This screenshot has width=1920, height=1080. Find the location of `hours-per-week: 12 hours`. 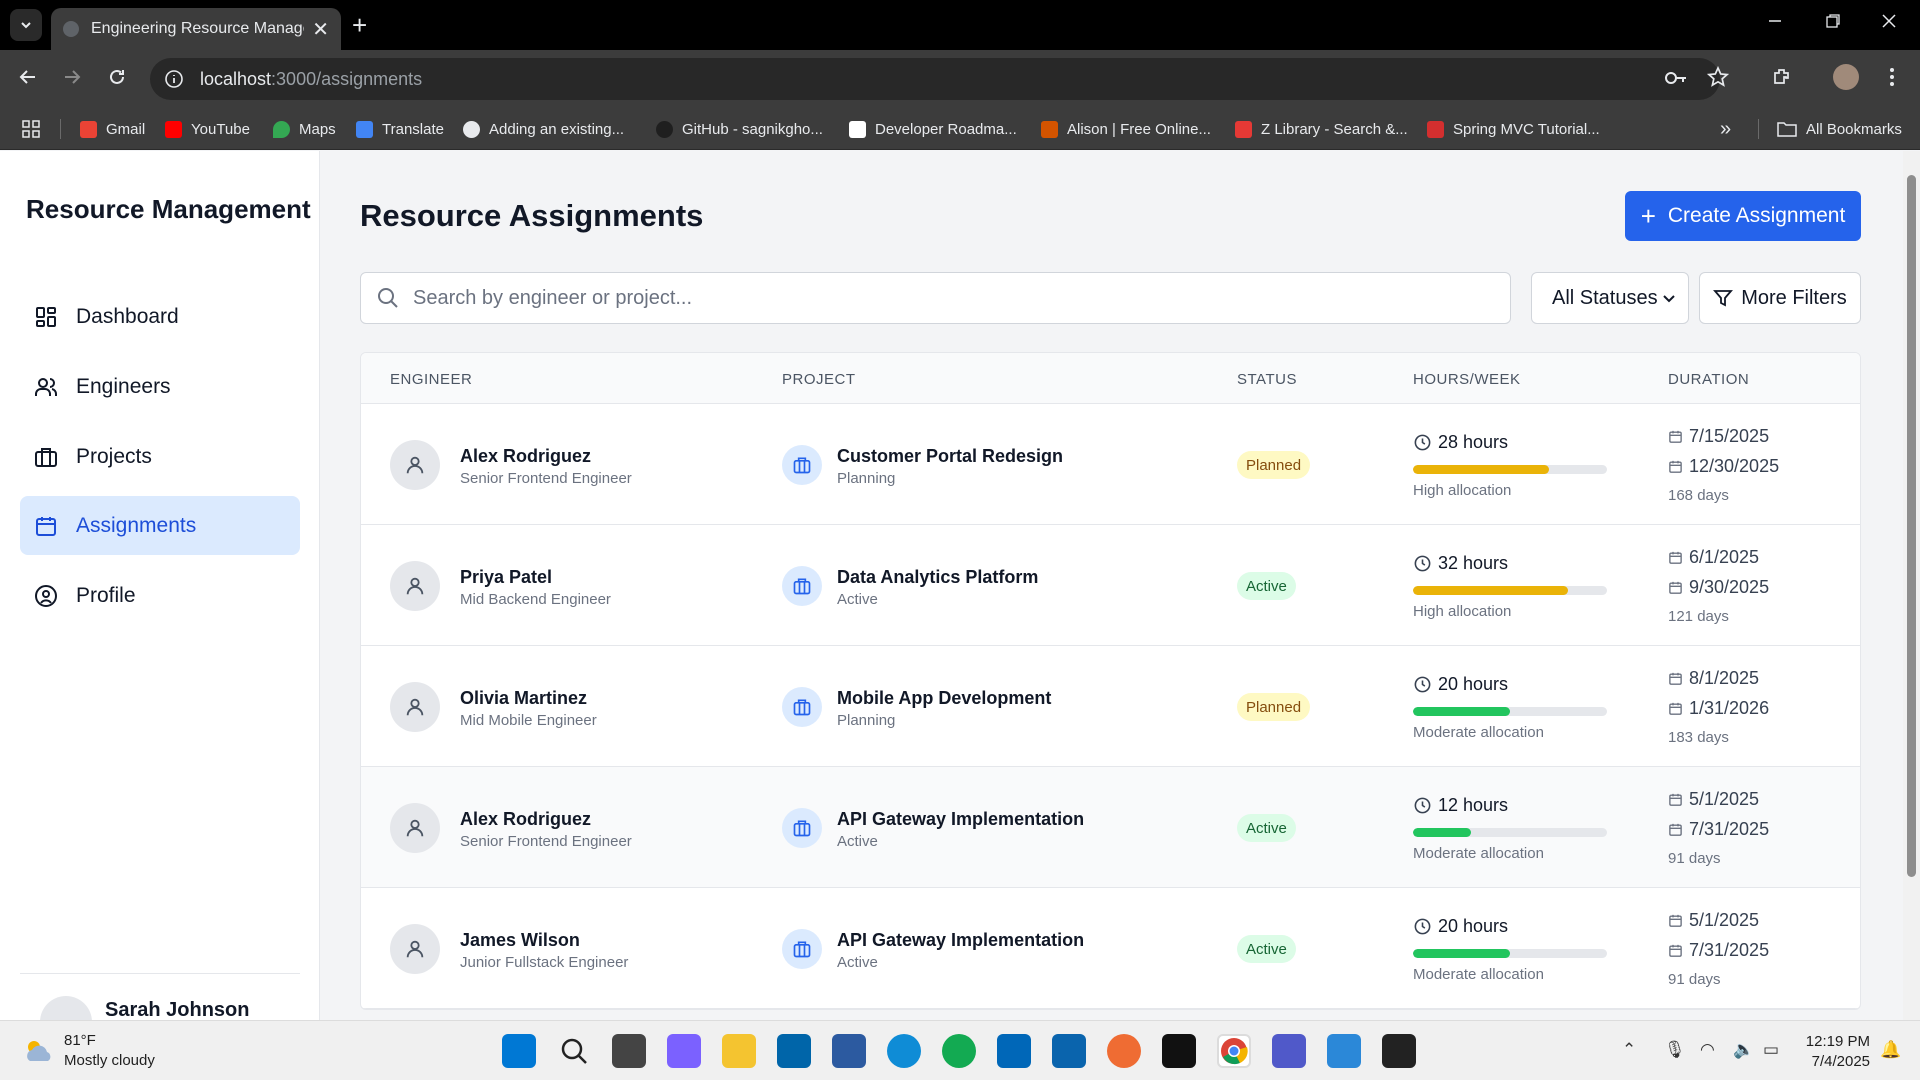

hours-per-week: 12 hours is located at coordinates (1460, 805).